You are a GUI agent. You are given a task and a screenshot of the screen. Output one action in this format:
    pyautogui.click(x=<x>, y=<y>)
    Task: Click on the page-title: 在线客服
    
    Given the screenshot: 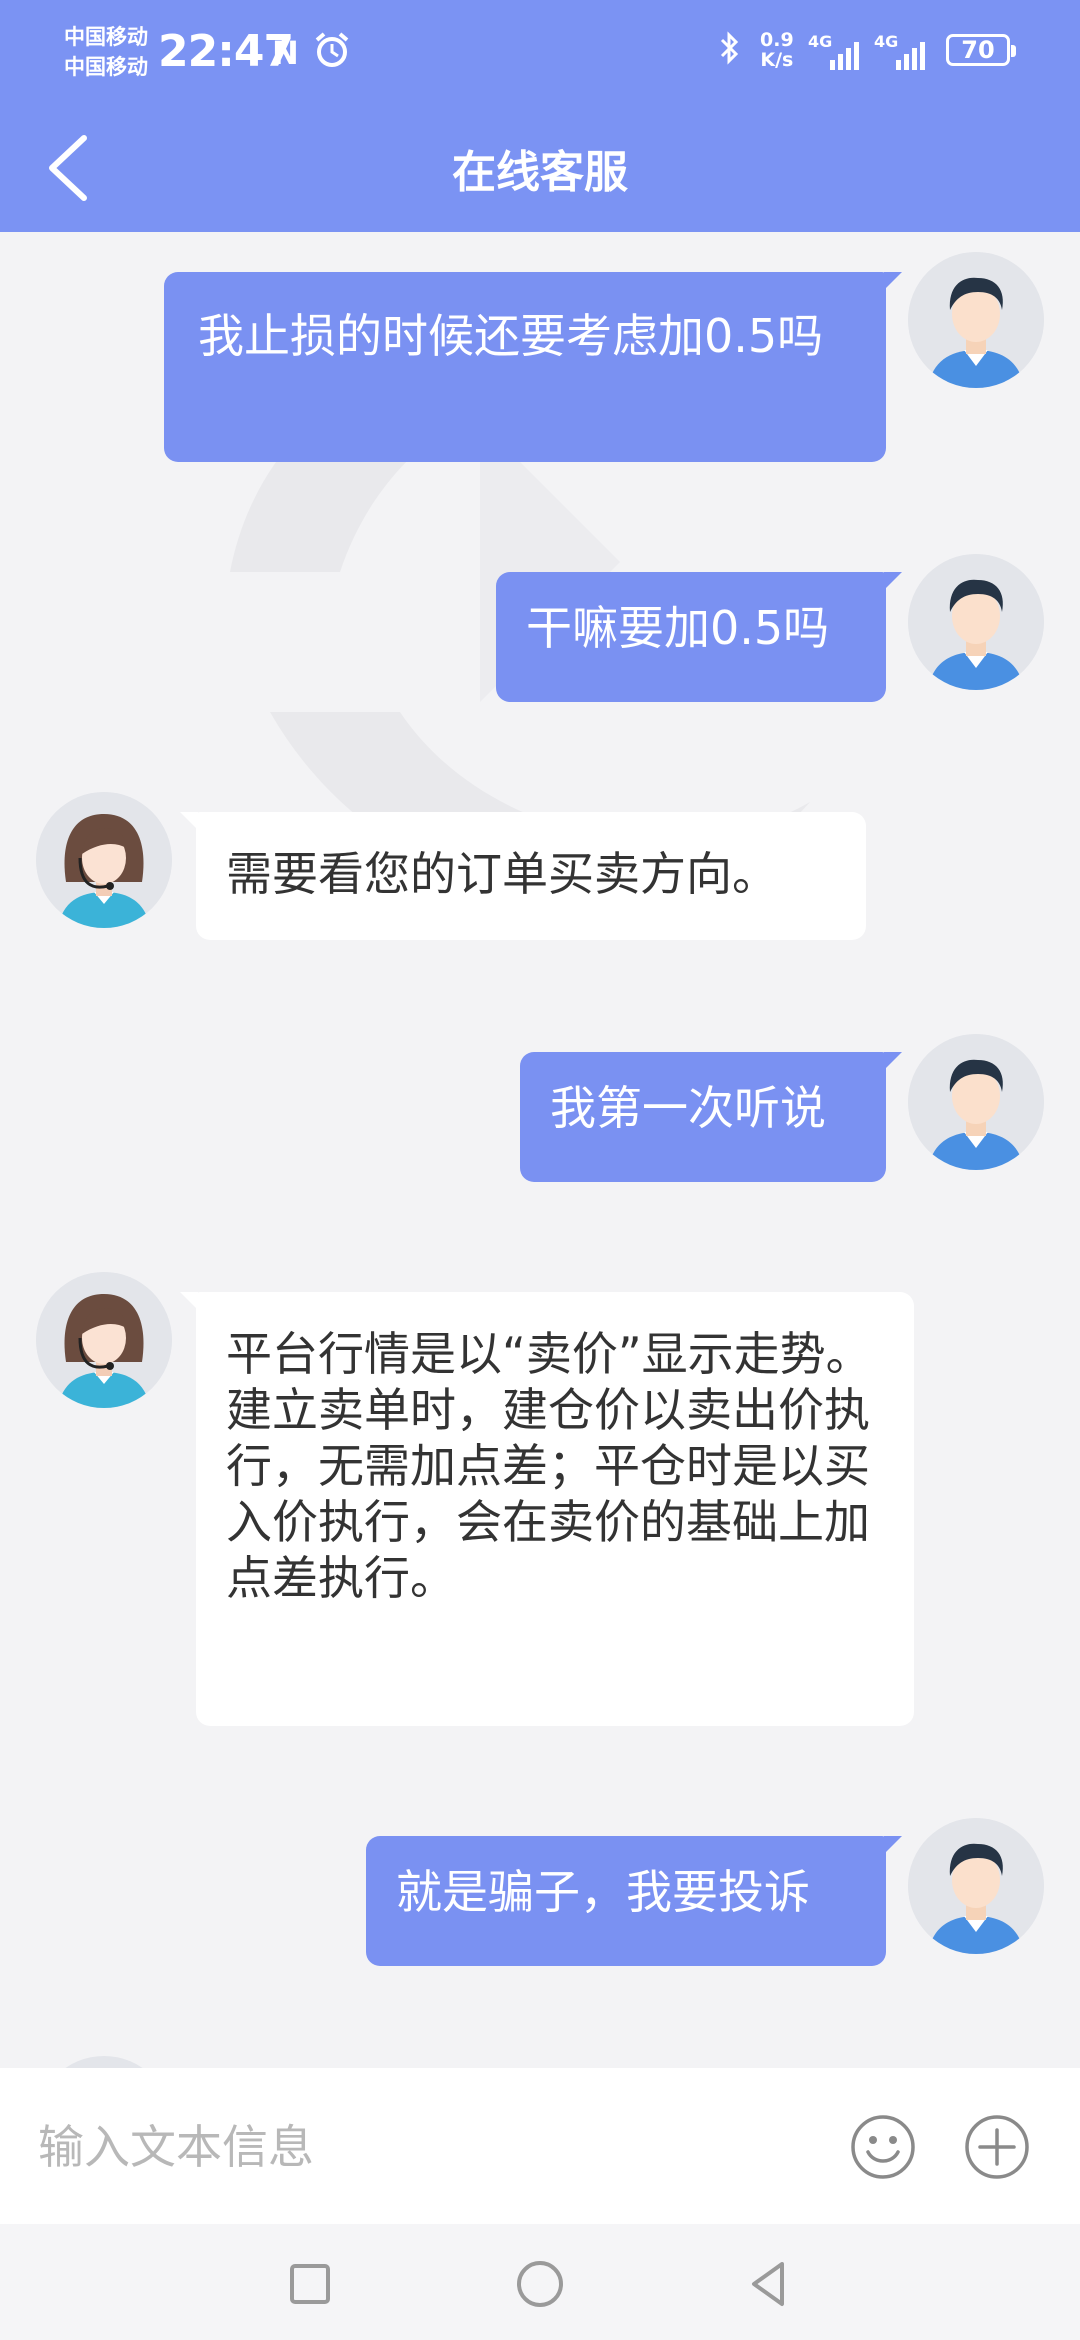 What is the action you would take?
    pyautogui.click(x=540, y=172)
    